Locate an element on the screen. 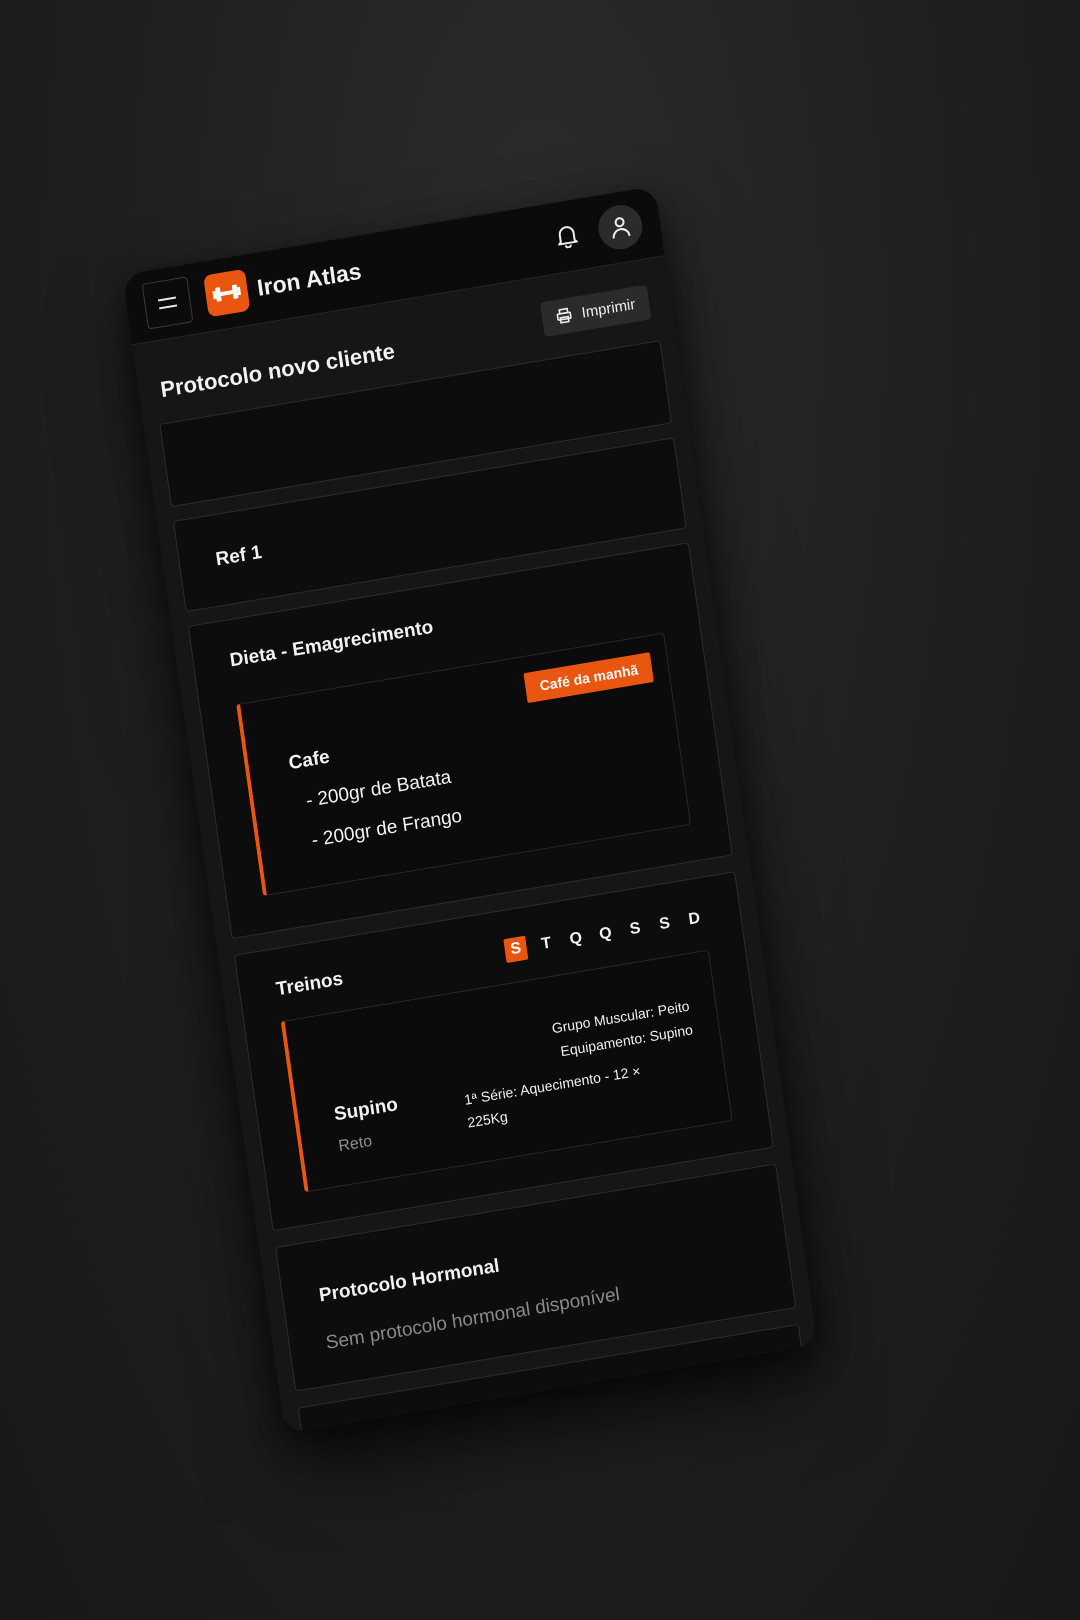 Image resolution: width=1080 pixels, height=1620 pixels. print-label: Imprimir is located at coordinates (608, 308).